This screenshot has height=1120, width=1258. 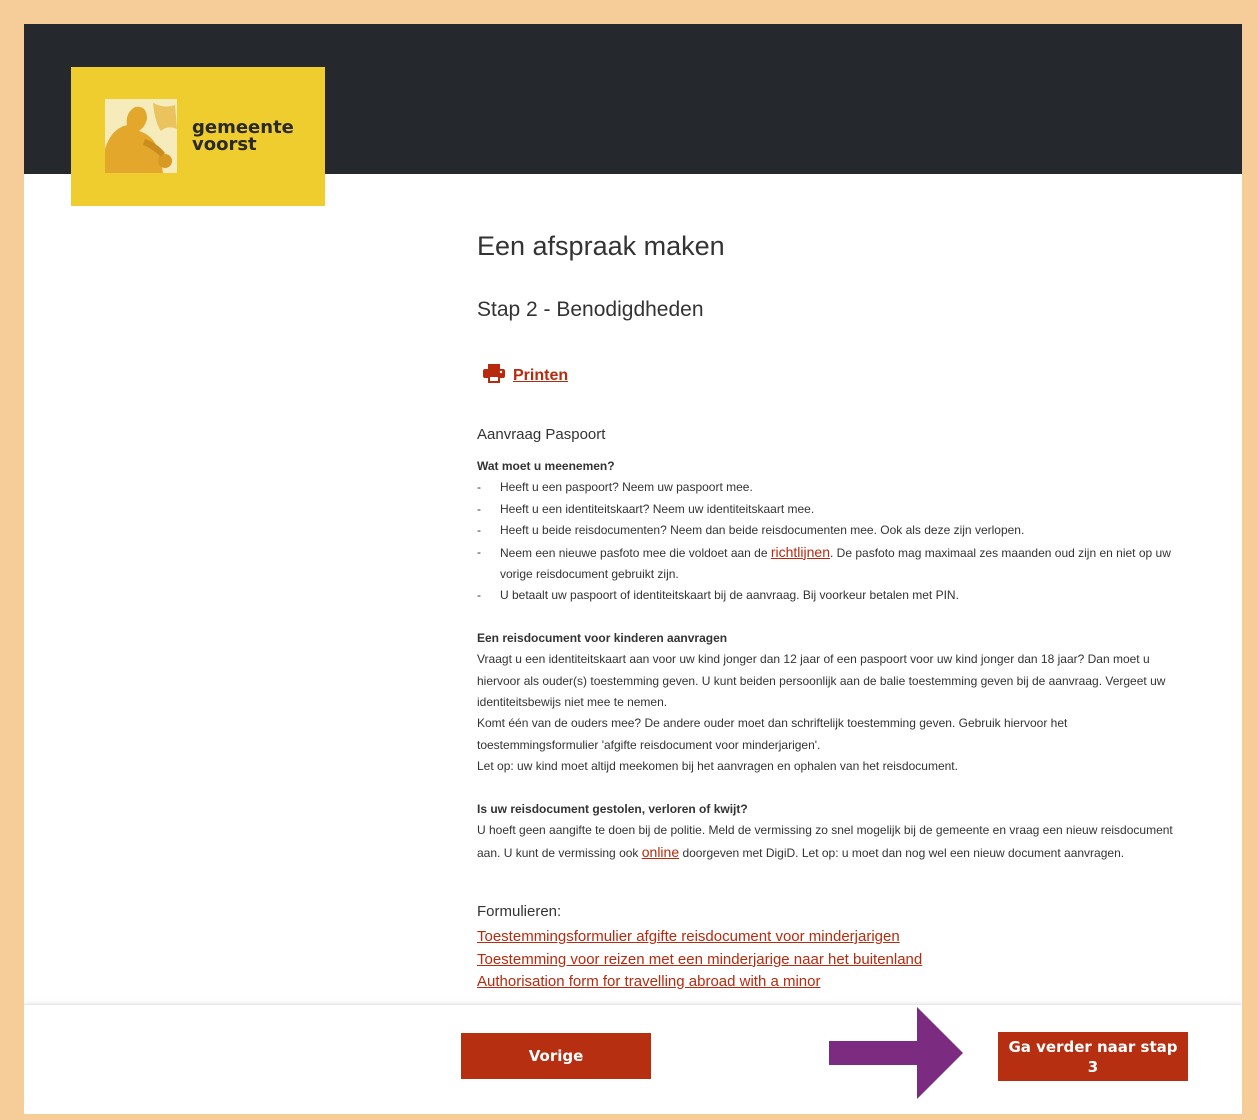 I want to click on logo-photo, so click(x=141, y=136).